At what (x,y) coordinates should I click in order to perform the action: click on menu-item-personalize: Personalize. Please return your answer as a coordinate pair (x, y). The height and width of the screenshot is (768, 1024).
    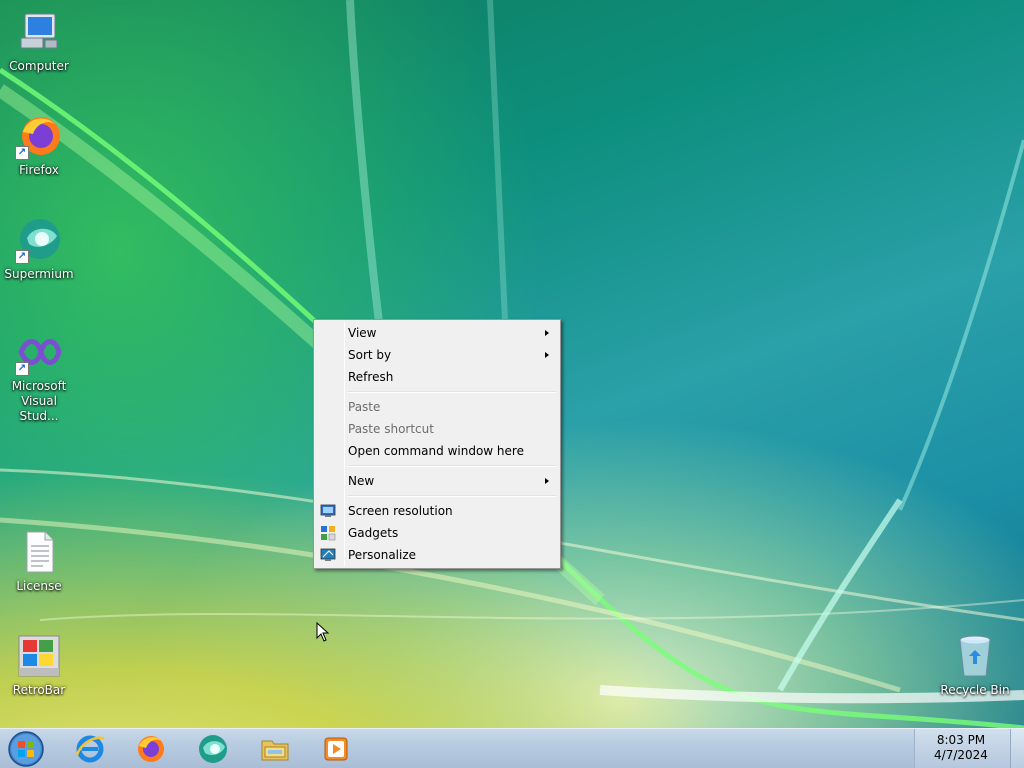
    Looking at the image, I should click on (437, 555).